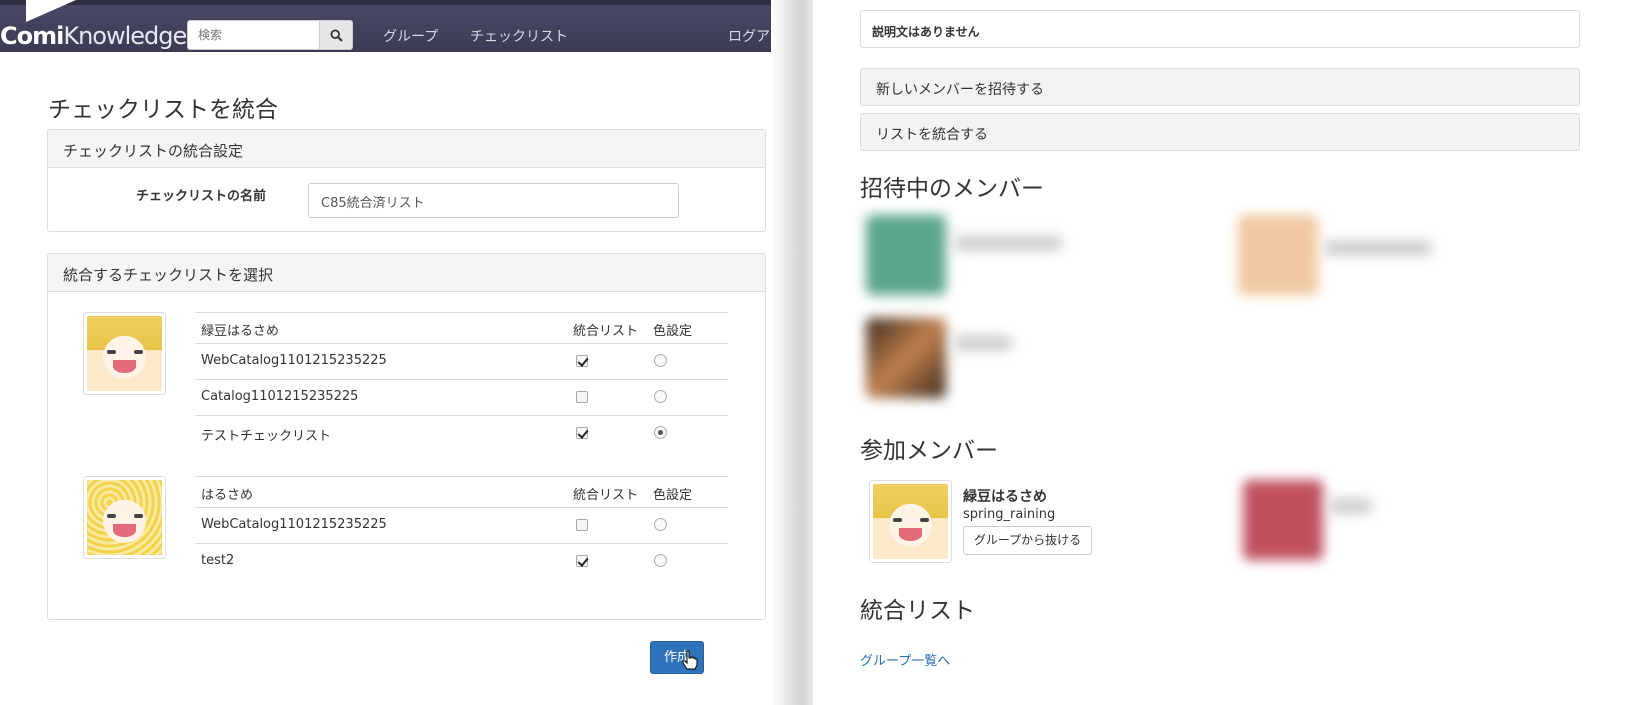  Describe the element at coordinates (1220, 29) in the screenshot. I see `group-description: 説明文はありません` at that location.